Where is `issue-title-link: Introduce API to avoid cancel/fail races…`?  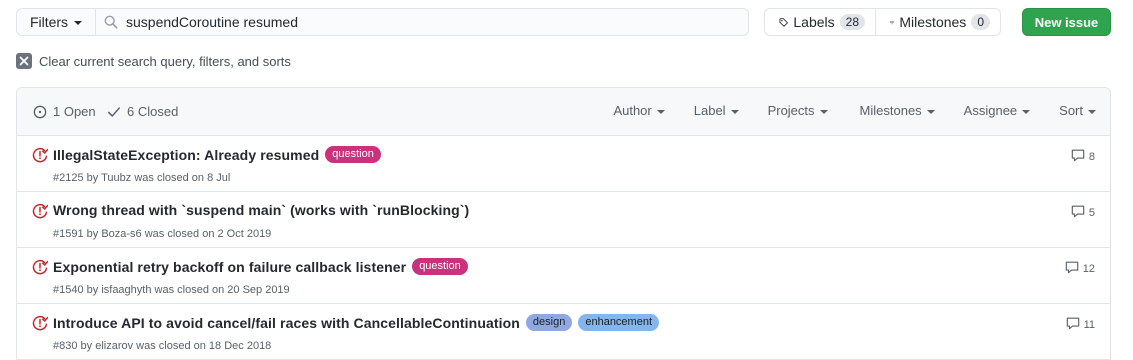 issue-title-link: Introduce API to avoid cancel/fail races… is located at coordinates (286, 323).